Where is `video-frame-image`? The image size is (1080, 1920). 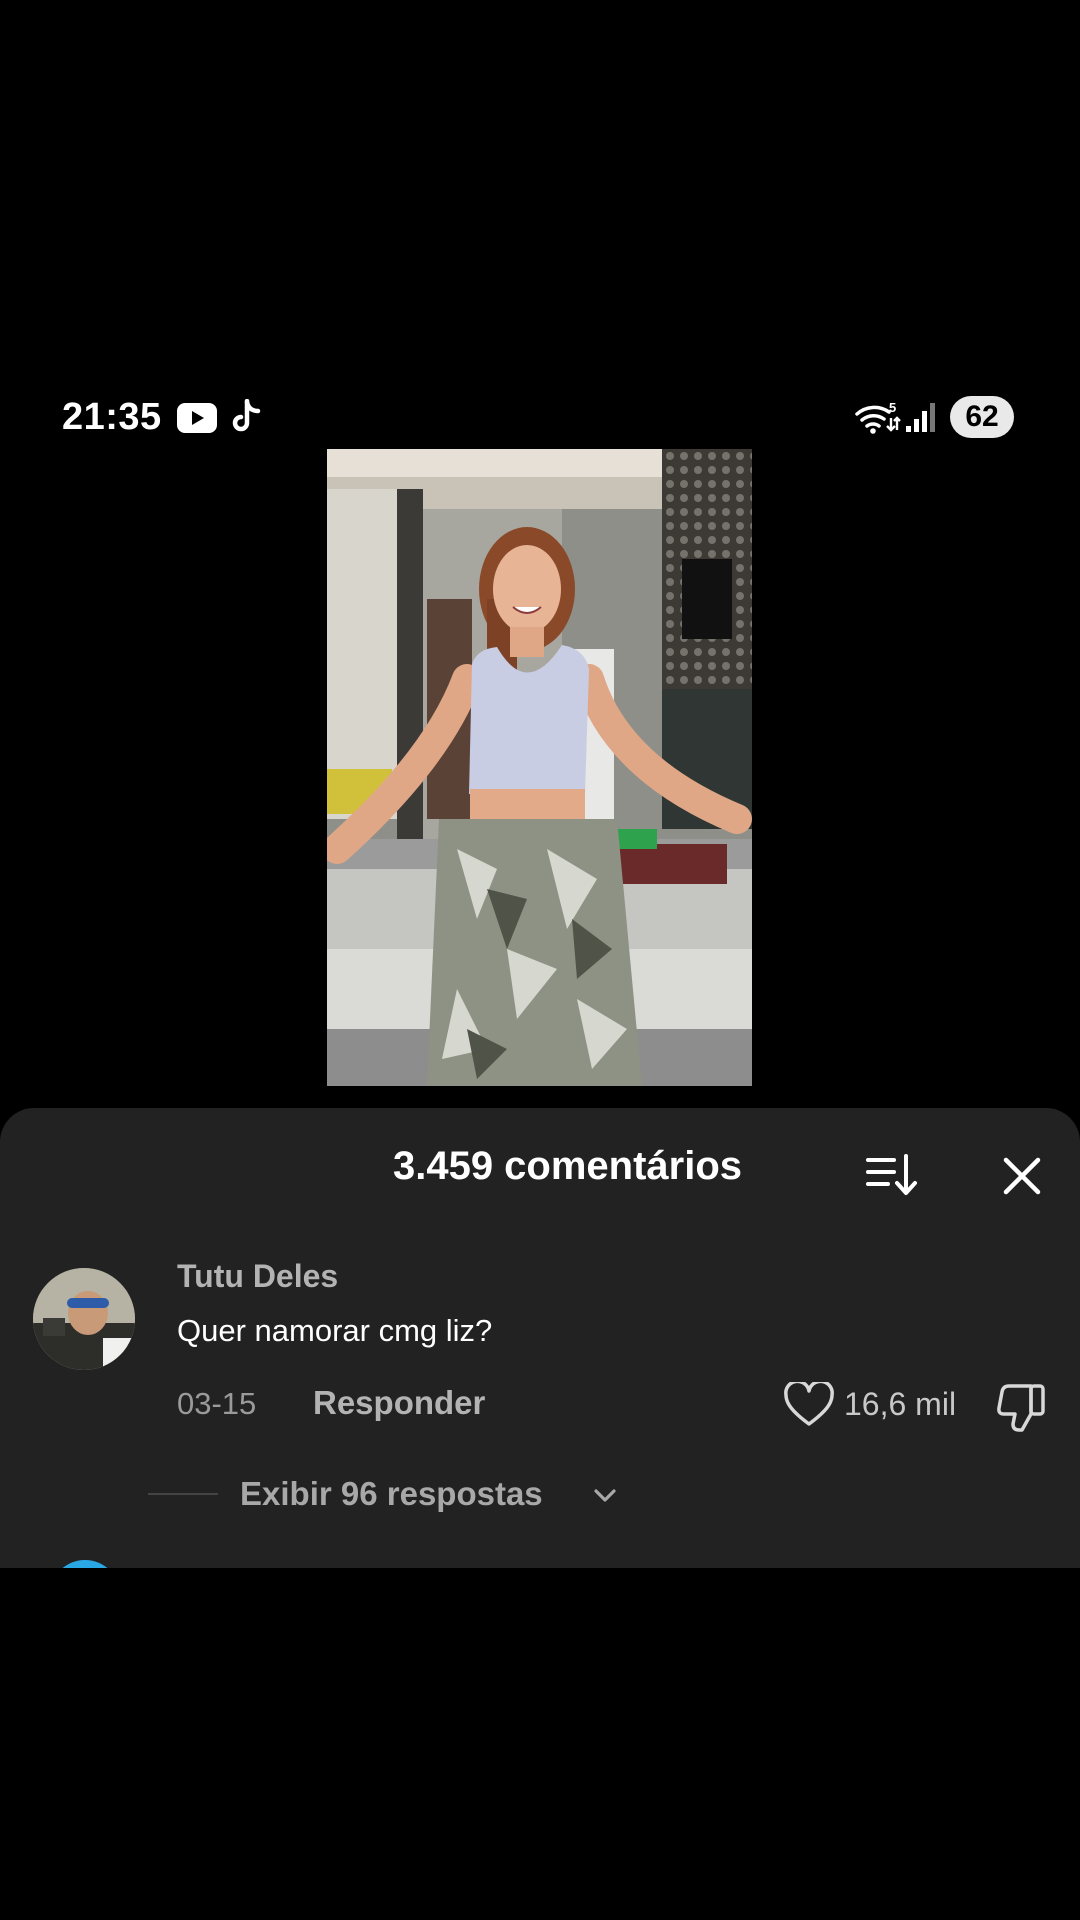
video-frame-image is located at coordinates (539, 767).